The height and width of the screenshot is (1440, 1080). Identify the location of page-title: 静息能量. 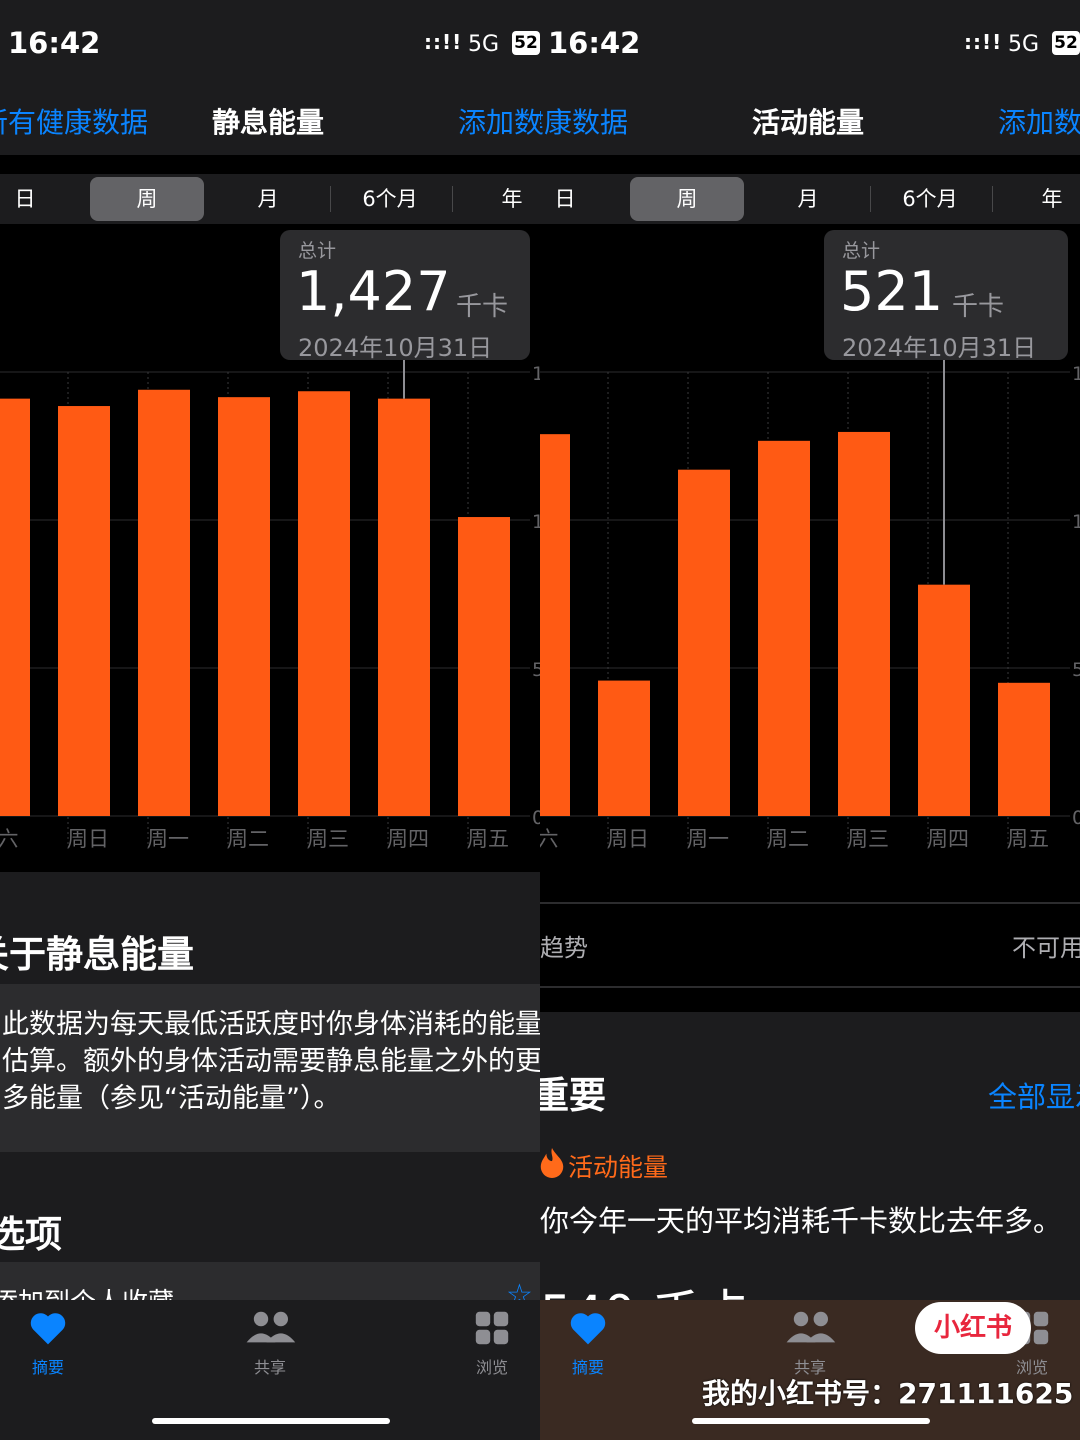
(268, 122).